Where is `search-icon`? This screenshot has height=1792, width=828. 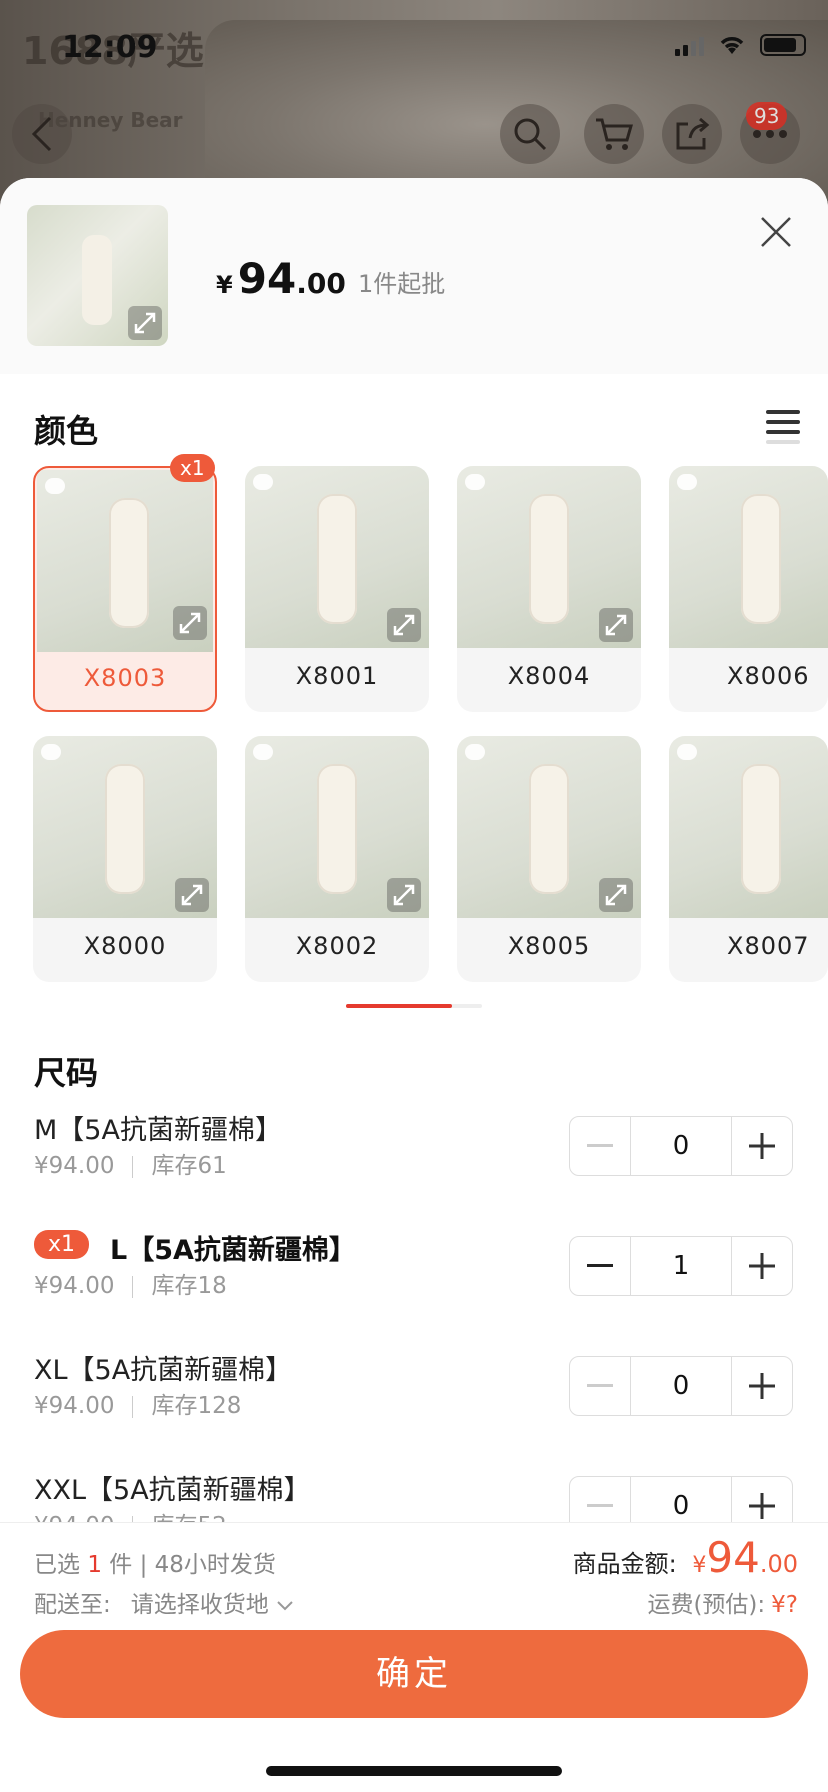 search-icon is located at coordinates (530, 134).